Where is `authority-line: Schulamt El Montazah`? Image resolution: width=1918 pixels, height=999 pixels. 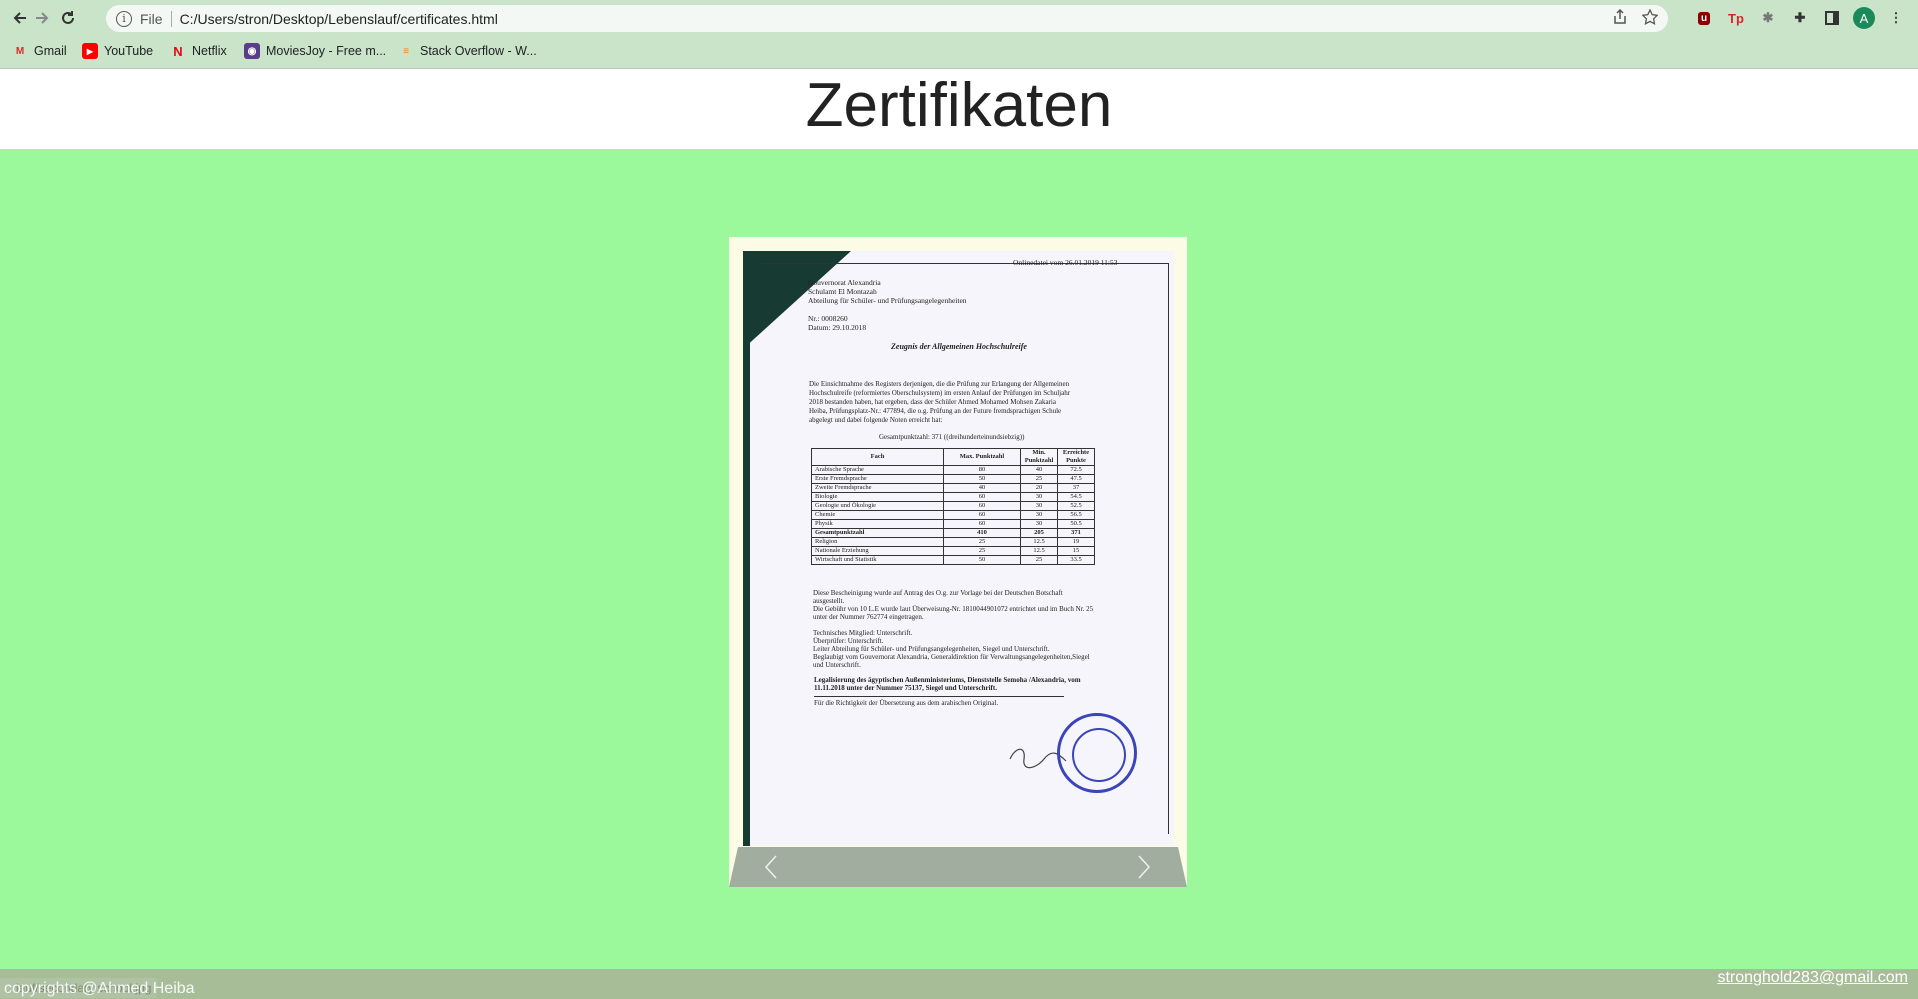
authority-line: Schulamt El Montazah is located at coordinates (842, 291).